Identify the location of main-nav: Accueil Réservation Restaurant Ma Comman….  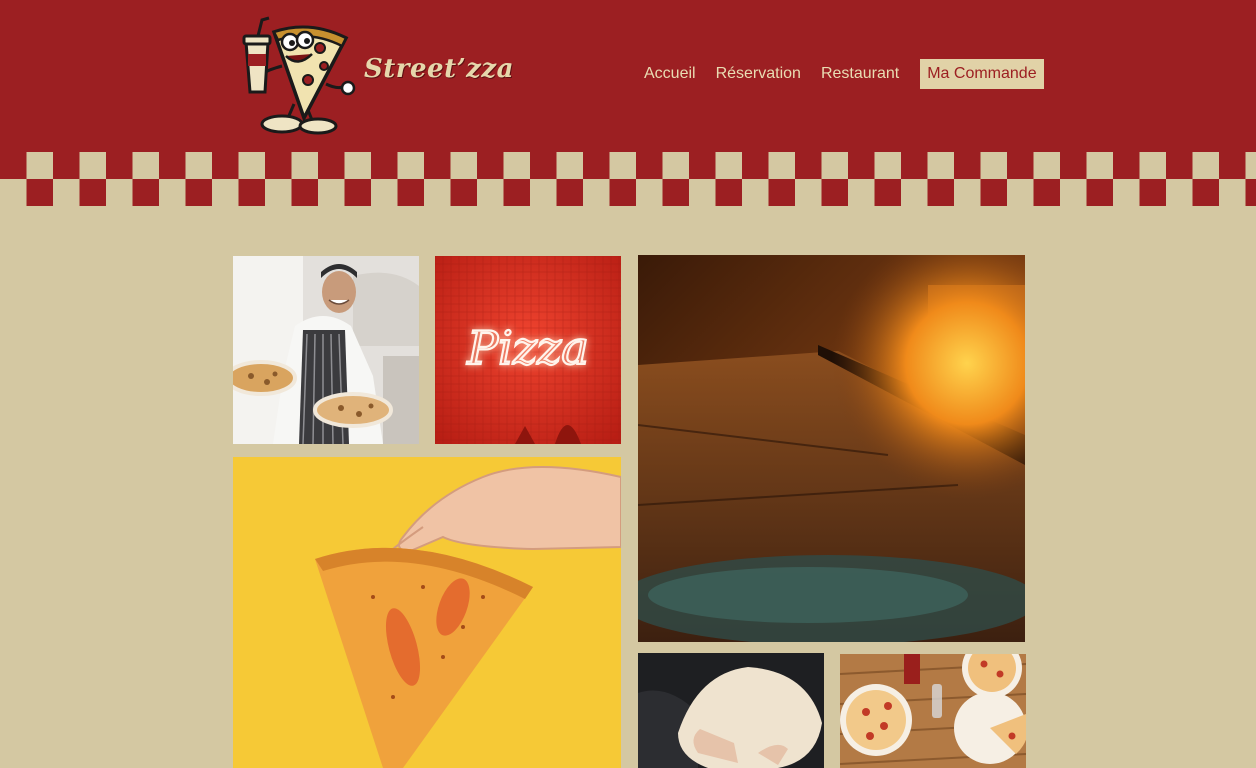
(843, 74).